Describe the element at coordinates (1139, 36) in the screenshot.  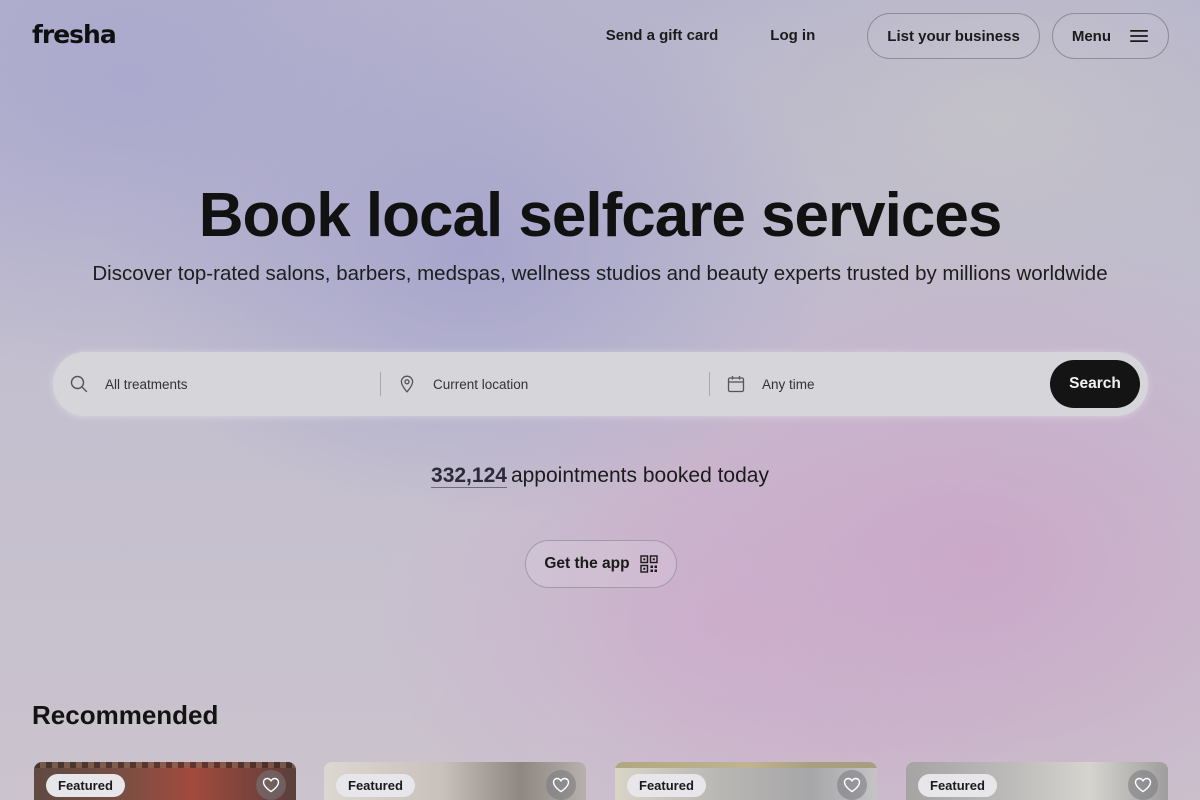
I see `hamburger-icon` at that location.